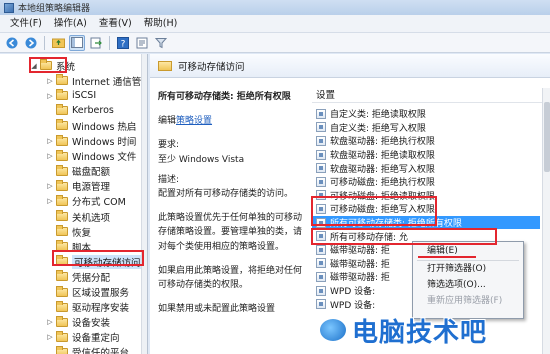 Image resolution: width=550 pixels, height=354 pixels. Describe the element at coordinates (396, 224) in the screenshot. I see `policy-row-label: 所有可移动存储类: 拒绝所有权限` at that location.